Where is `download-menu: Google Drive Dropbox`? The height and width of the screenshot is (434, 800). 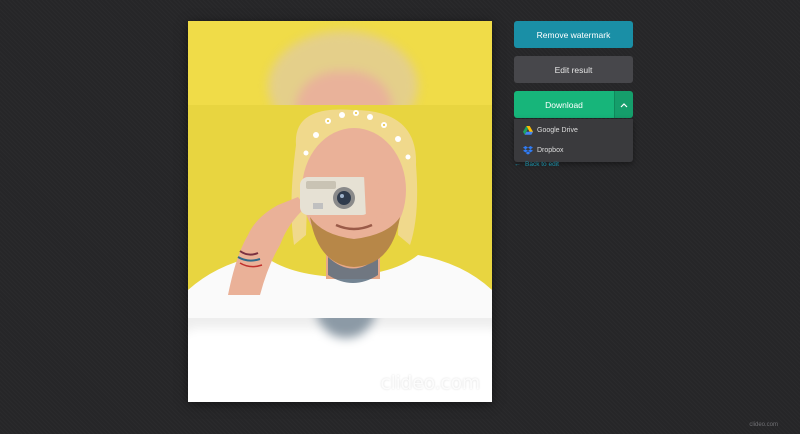 download-menu: Google Drive Dropbox is located at coordinates (573, 140).